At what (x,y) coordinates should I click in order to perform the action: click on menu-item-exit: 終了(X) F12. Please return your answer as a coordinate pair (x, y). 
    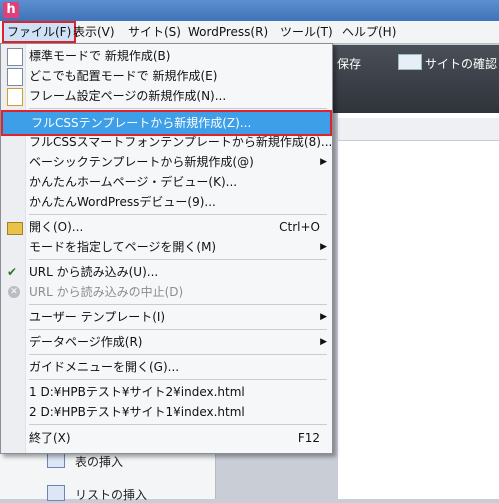
    Looking at the image, I should click on (166, 438).